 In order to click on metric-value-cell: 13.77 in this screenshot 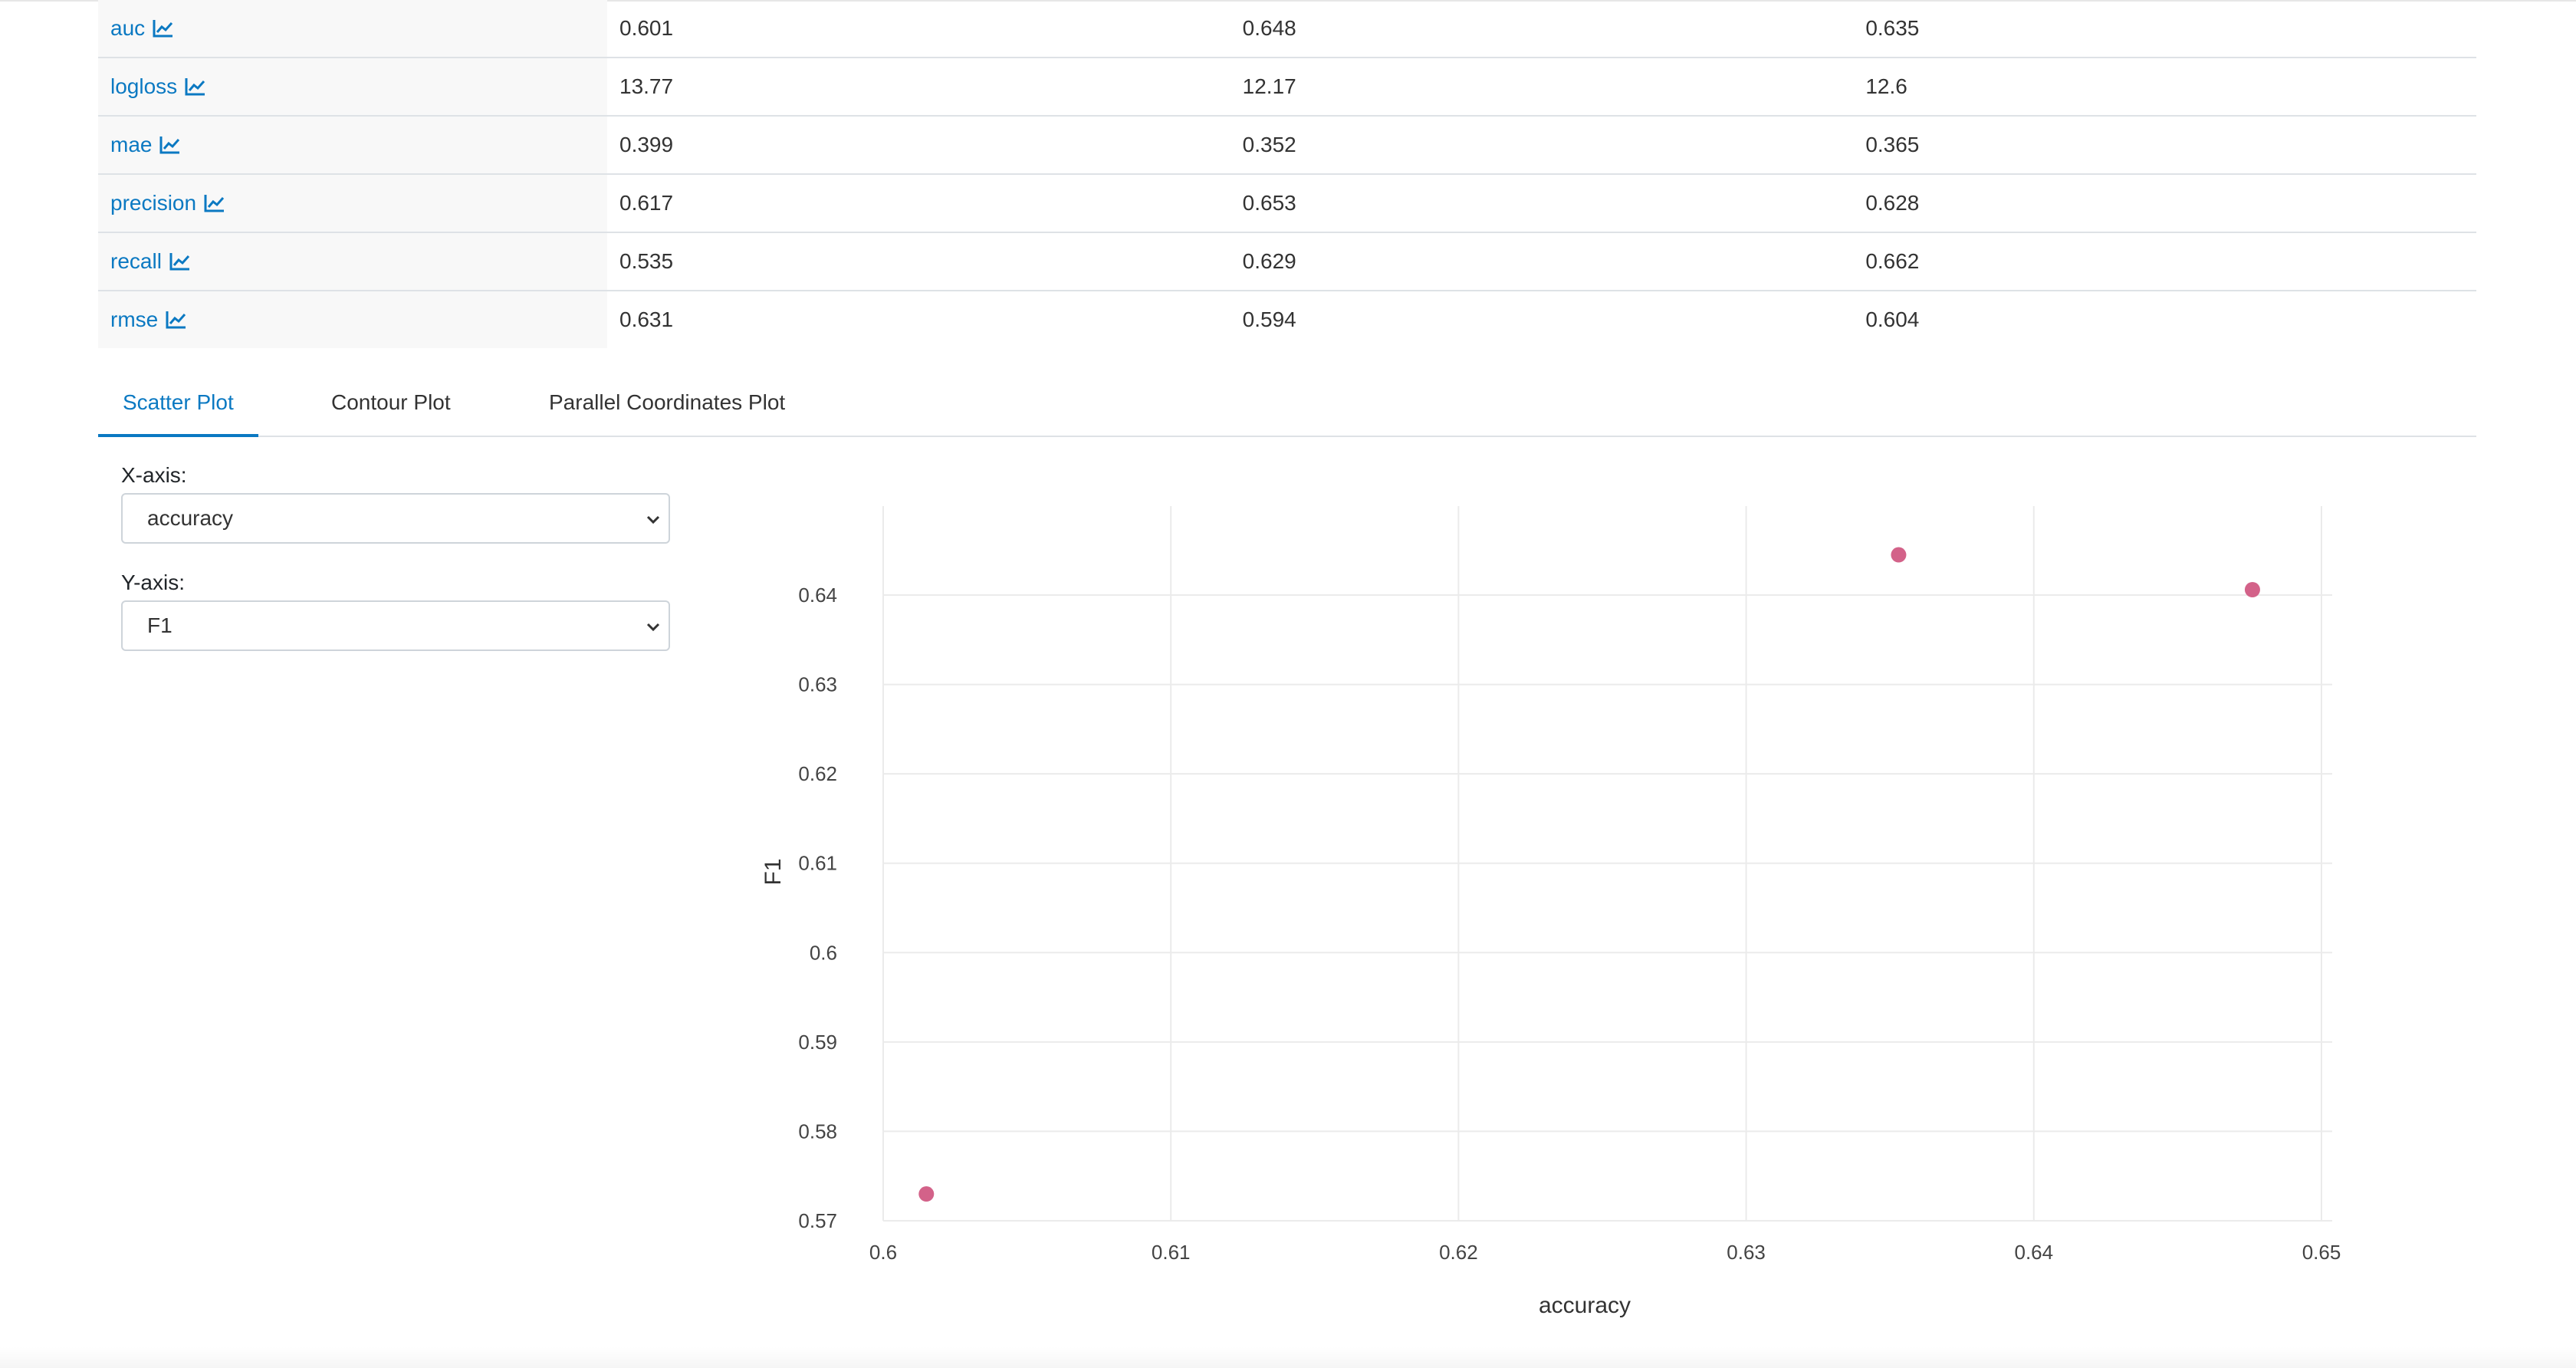, I will do `click(918, 87)`.